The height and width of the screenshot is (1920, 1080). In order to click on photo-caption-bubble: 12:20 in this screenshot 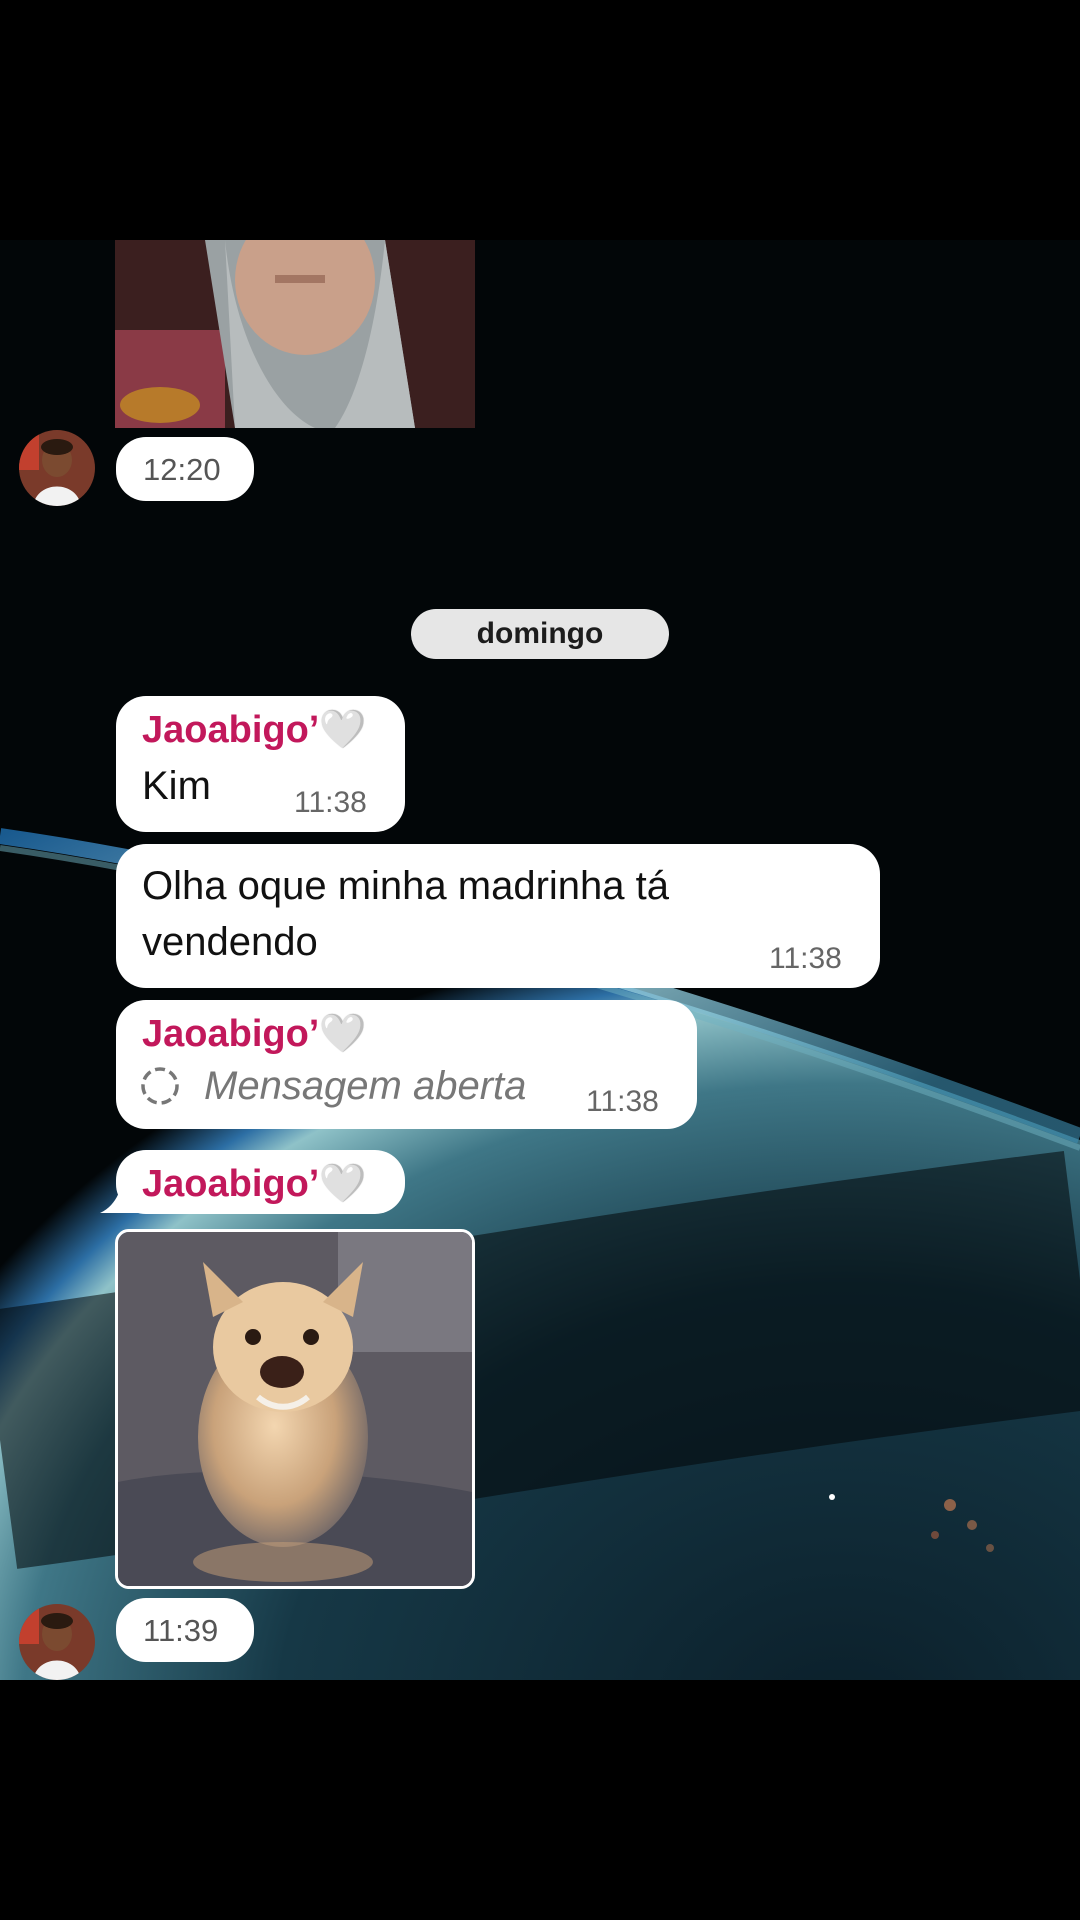, I will do `click(185, 469)`.